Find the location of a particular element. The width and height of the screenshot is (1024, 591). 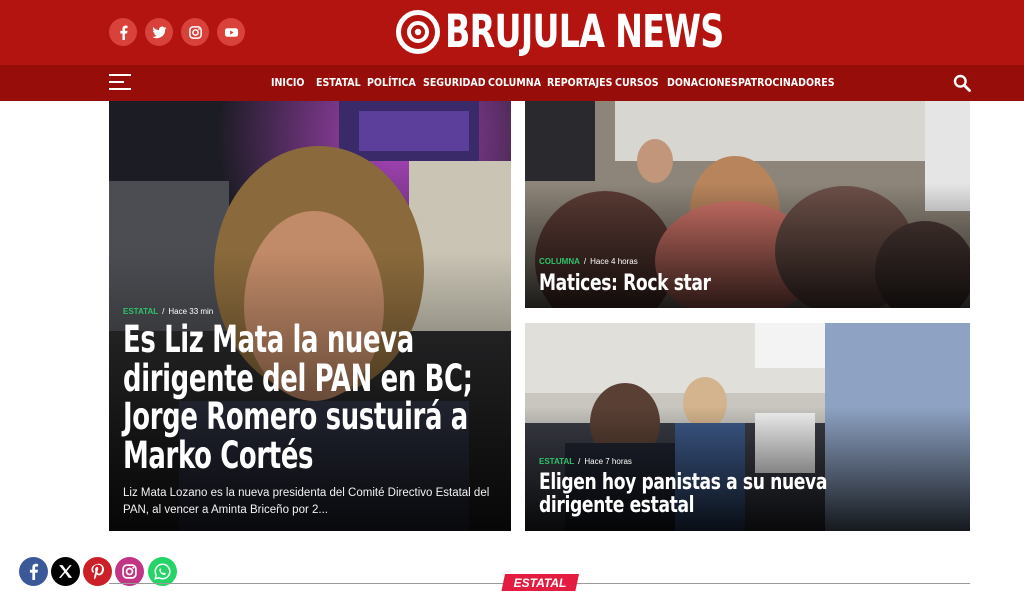

story-time: Hace 33 min is located at coordinates (191, 311).